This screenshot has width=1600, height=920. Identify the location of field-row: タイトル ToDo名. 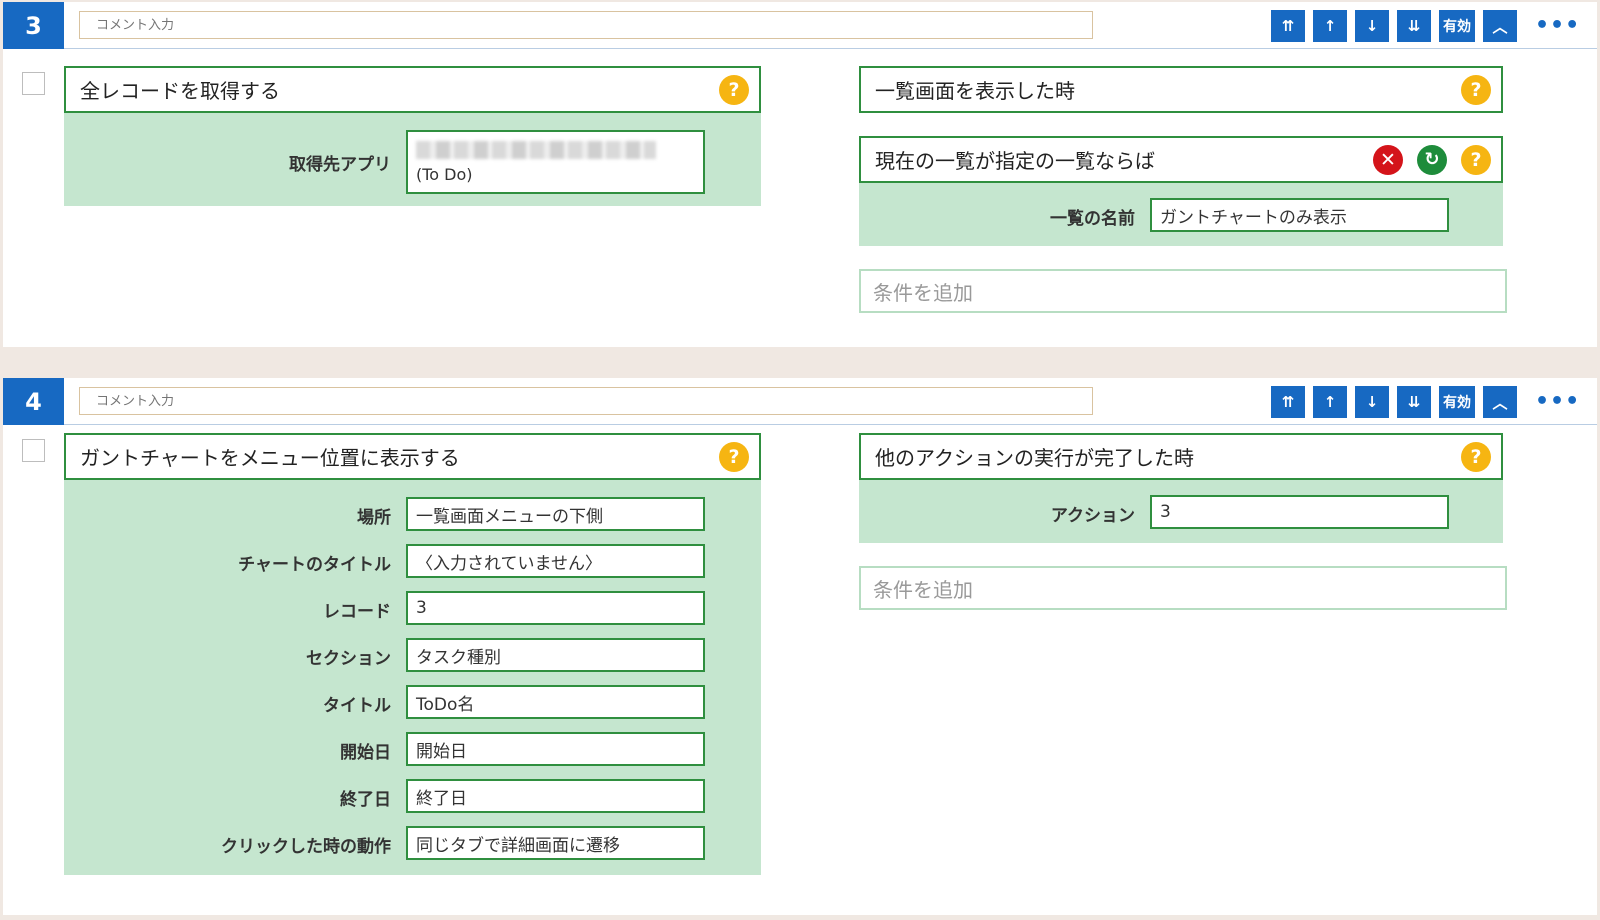
(412, 702).